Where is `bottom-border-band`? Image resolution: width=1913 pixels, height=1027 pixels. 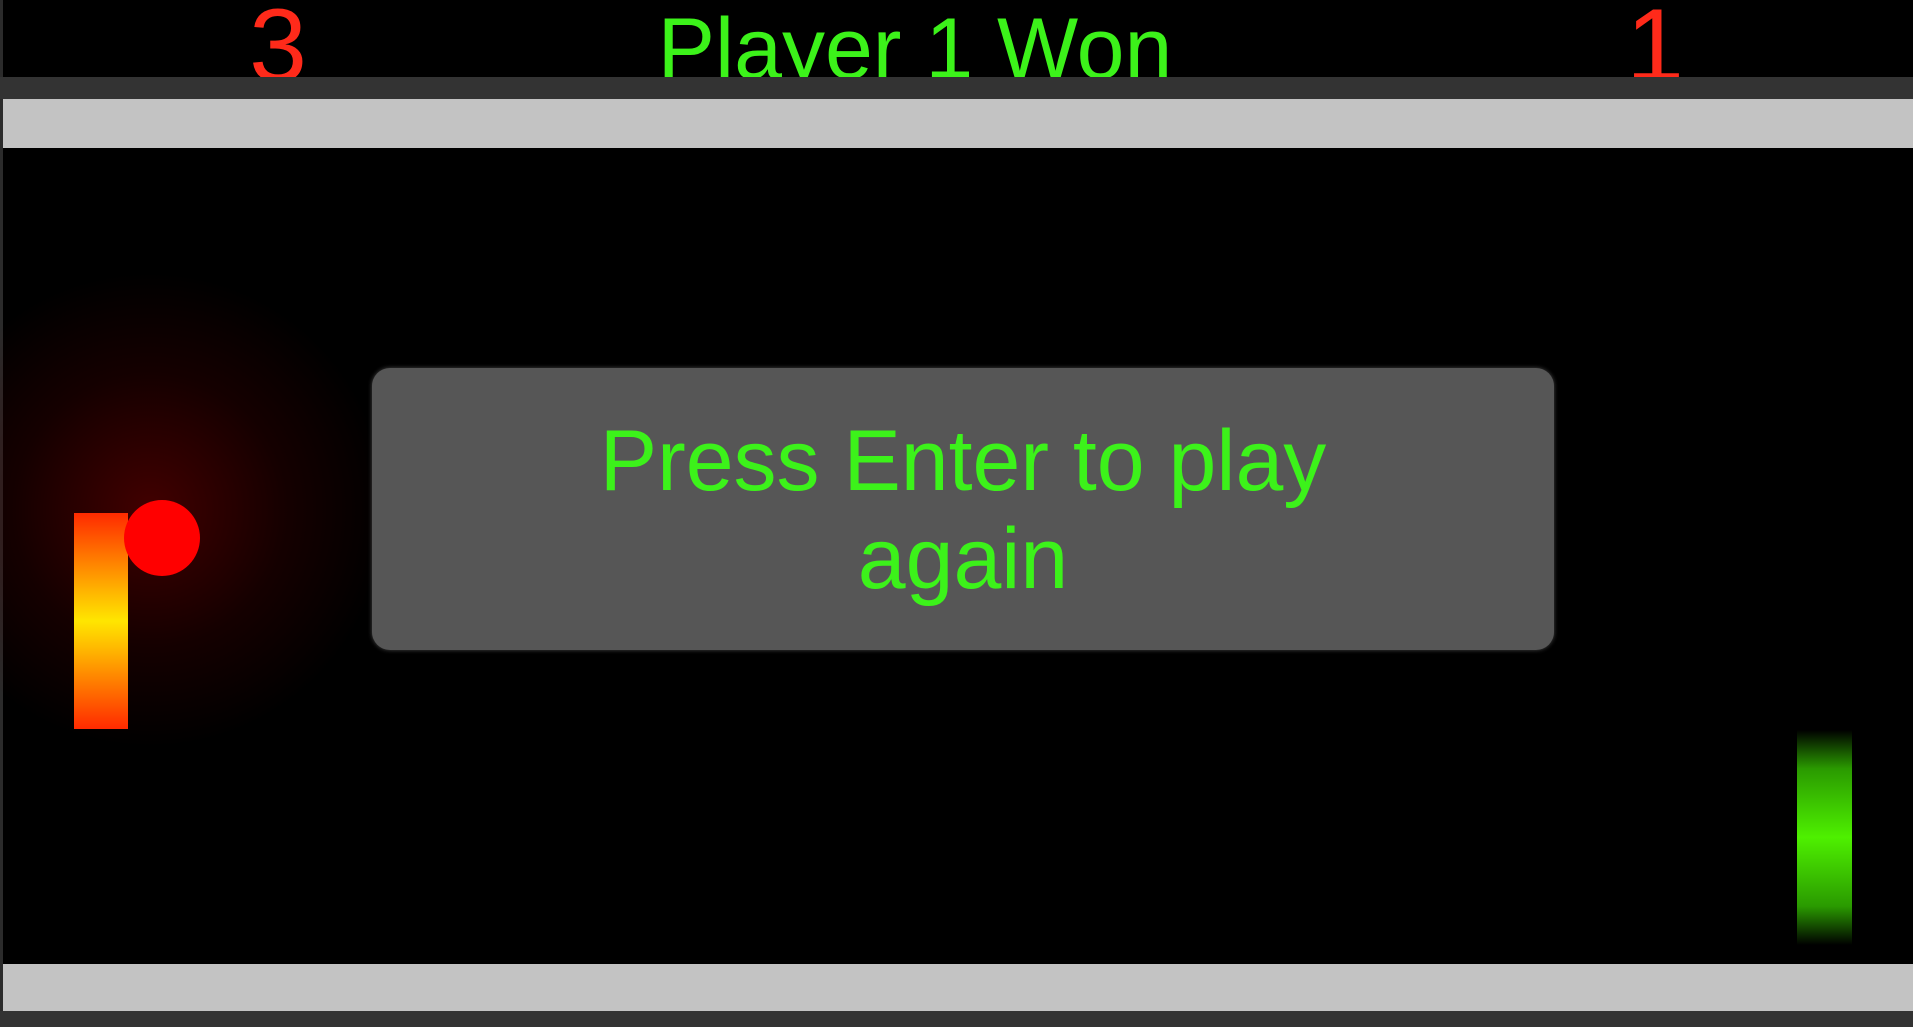
bottom-border-band is located at coordinates (956, 1019).